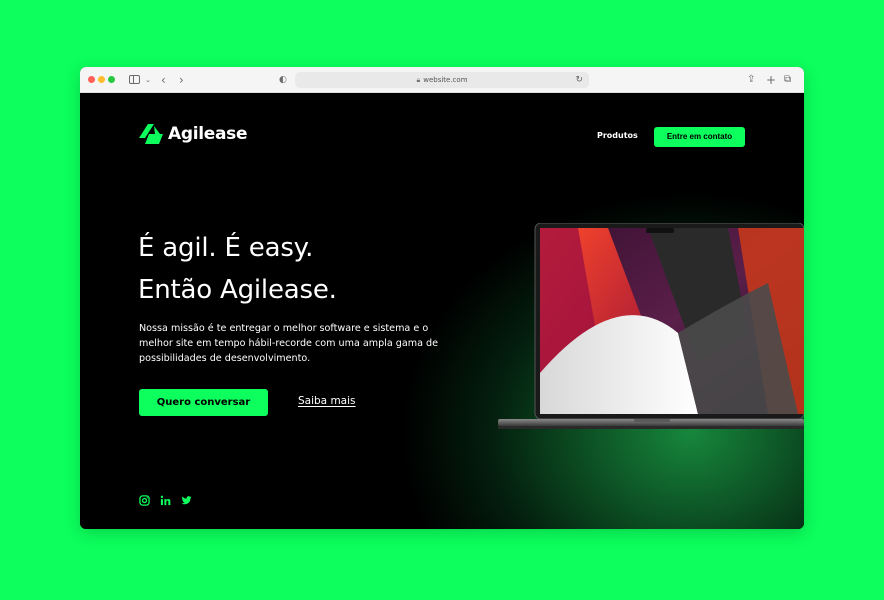 Image resolution: width=884 pixels, height=600 pixels. What do you see at coordinates (787, 80) in the screenshot?
I see `tab-overview-icon: ⧉` at bounding box center [787, 80].